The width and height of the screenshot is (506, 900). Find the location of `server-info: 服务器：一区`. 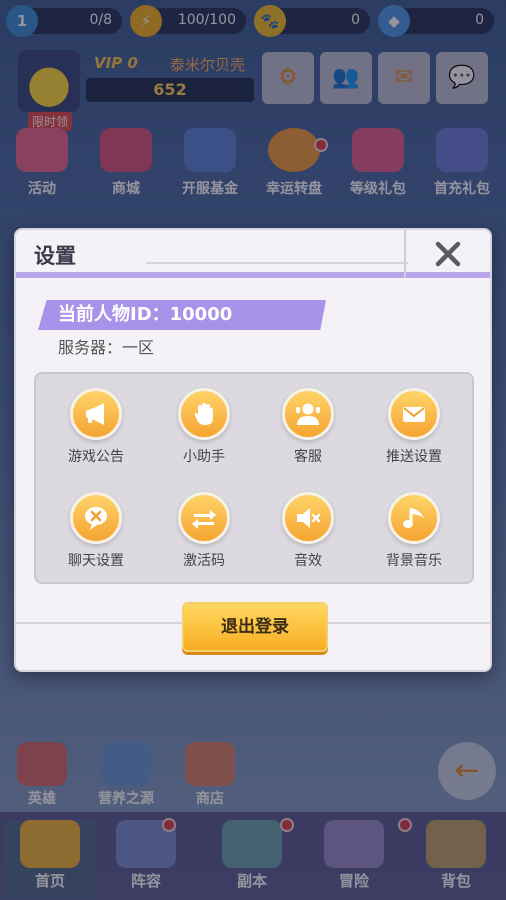

server-info: 服务器：一区 is located at coordinates (106, 347).